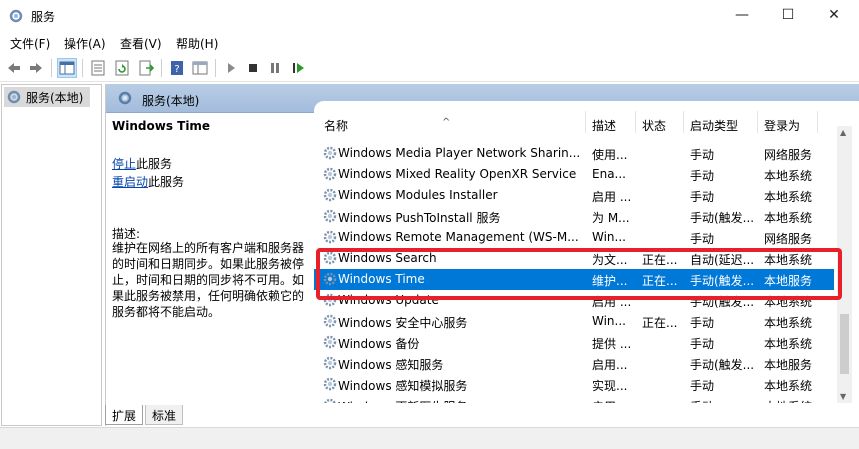 The width and height of the screenshot is (859, 449). What do you see at coordinates (51, 255) in the screenshot?
I see `console-tree: 服务(本地)` at bounding box center [51, 255].